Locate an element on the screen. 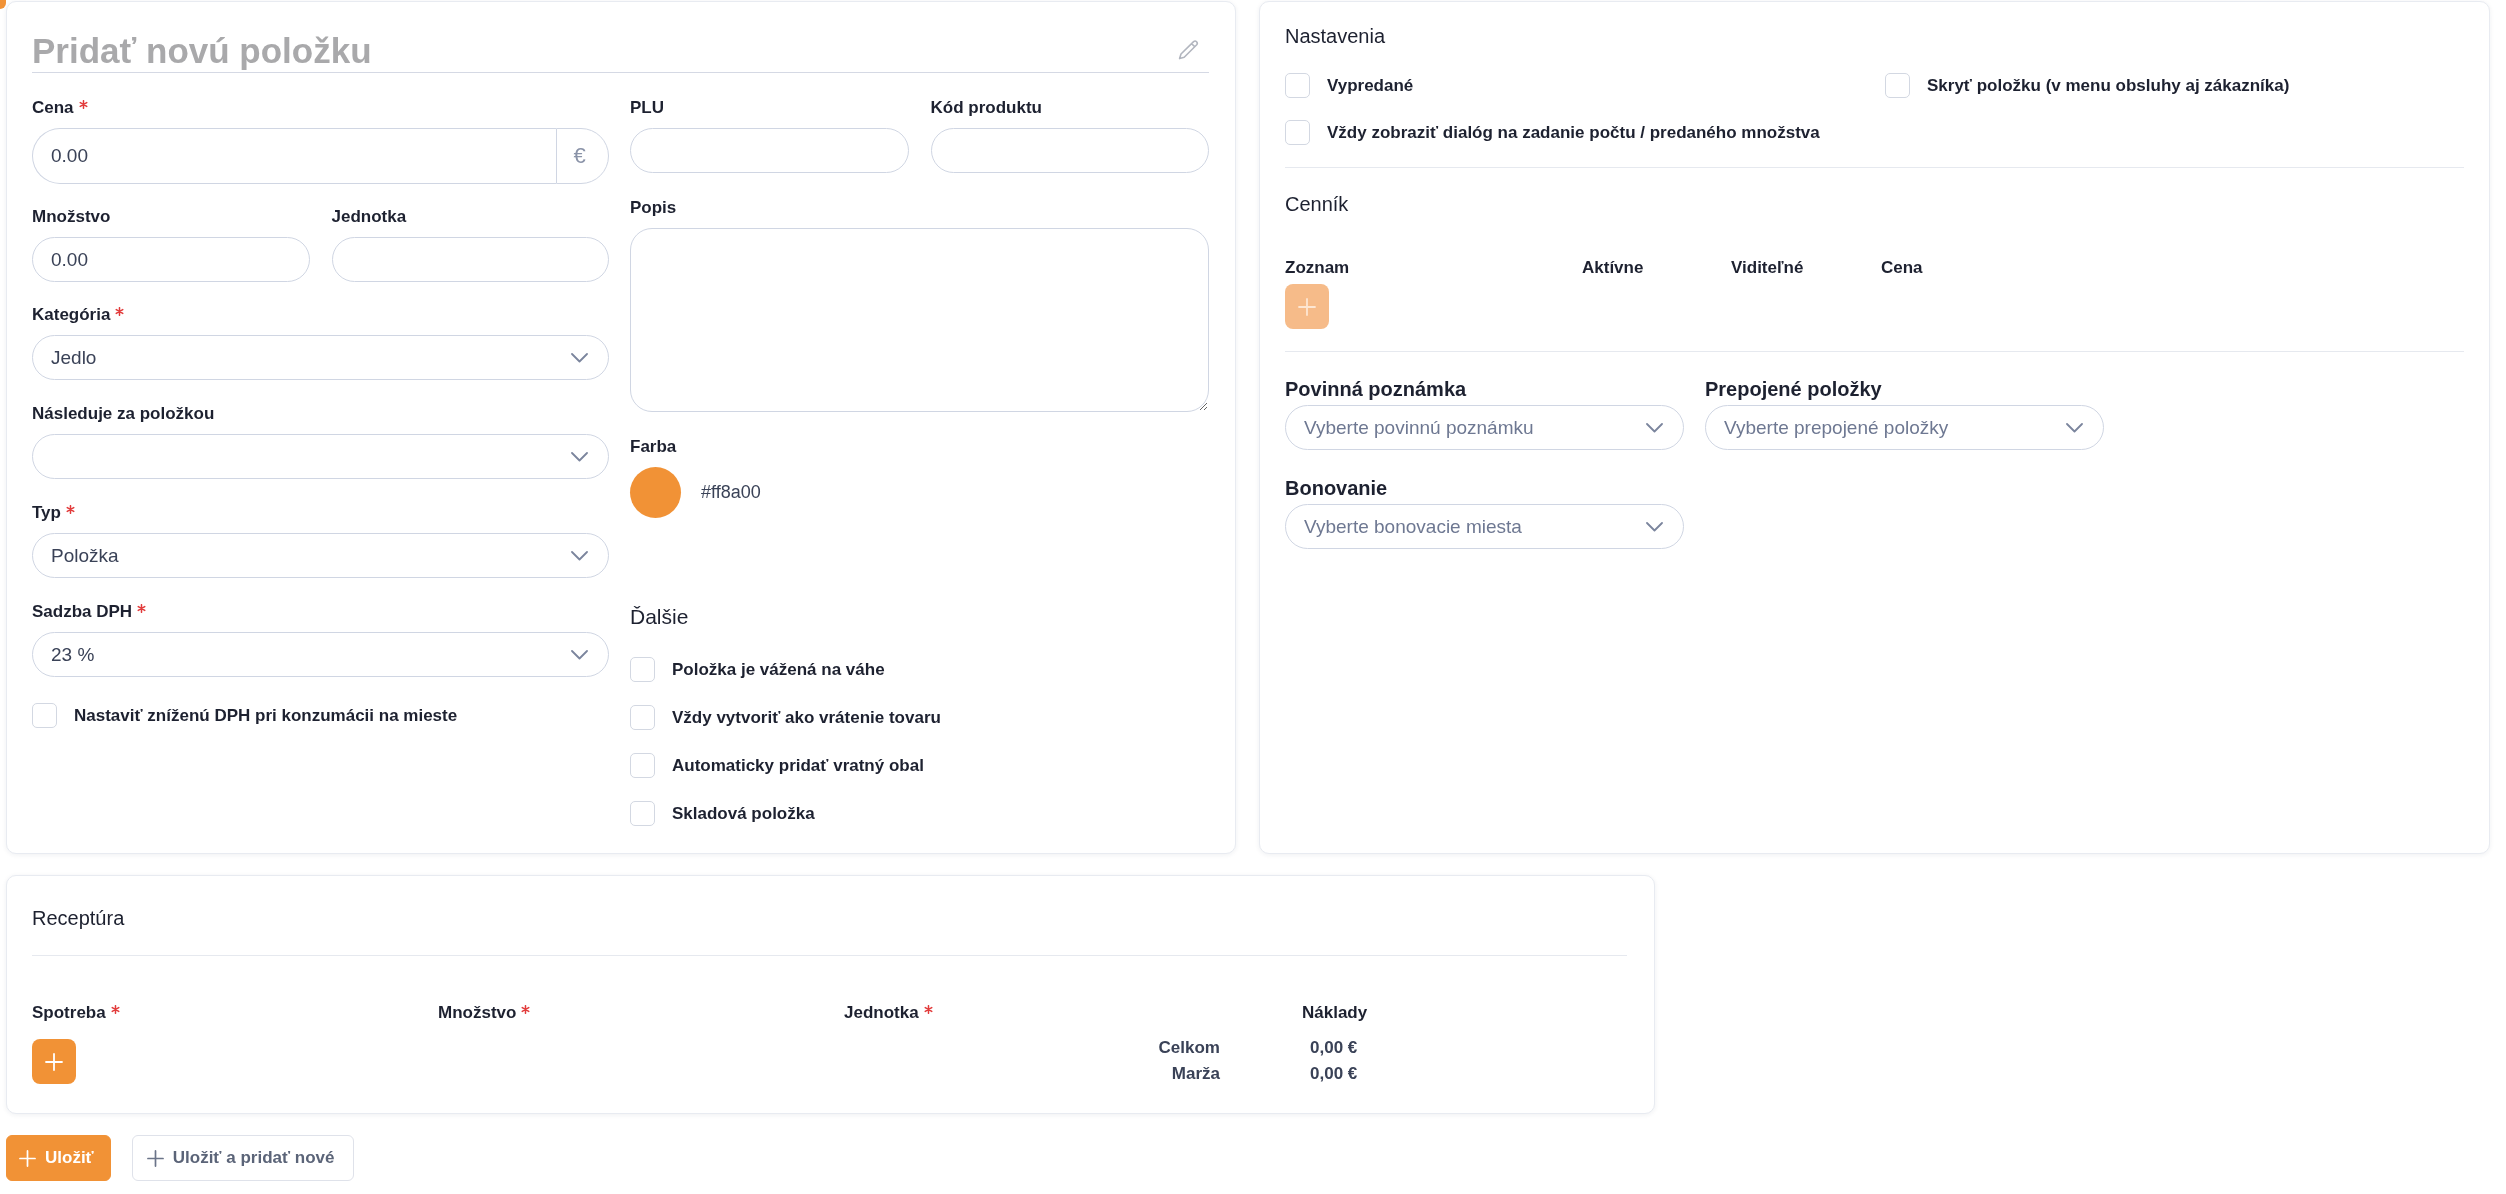  type-select: Položka is located at coordinates (320, 555).